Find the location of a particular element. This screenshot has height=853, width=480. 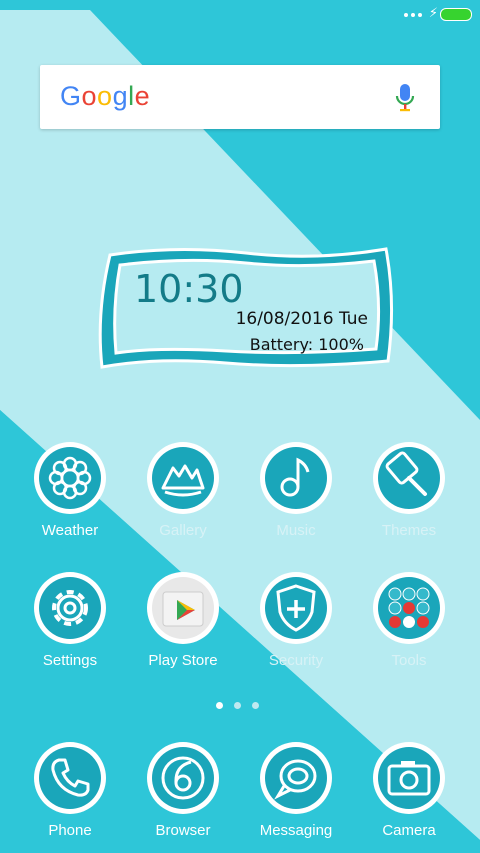

app-play-store: Play Store is located at coordinates (183, 619).